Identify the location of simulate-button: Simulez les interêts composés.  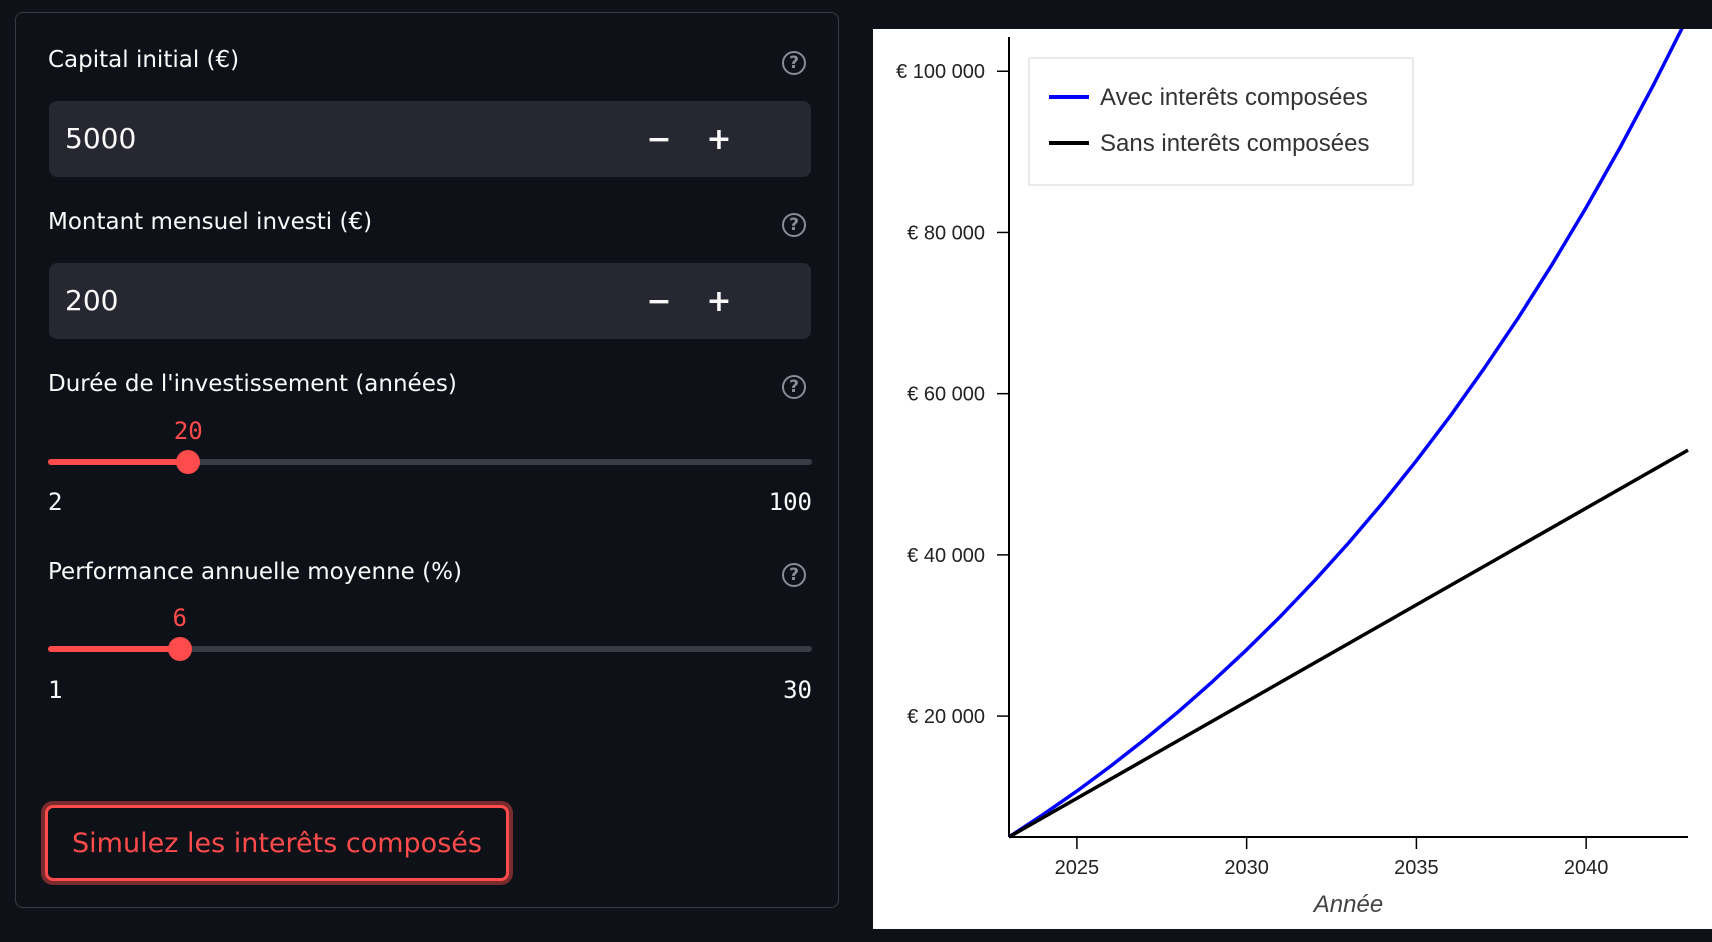
(277, 843).